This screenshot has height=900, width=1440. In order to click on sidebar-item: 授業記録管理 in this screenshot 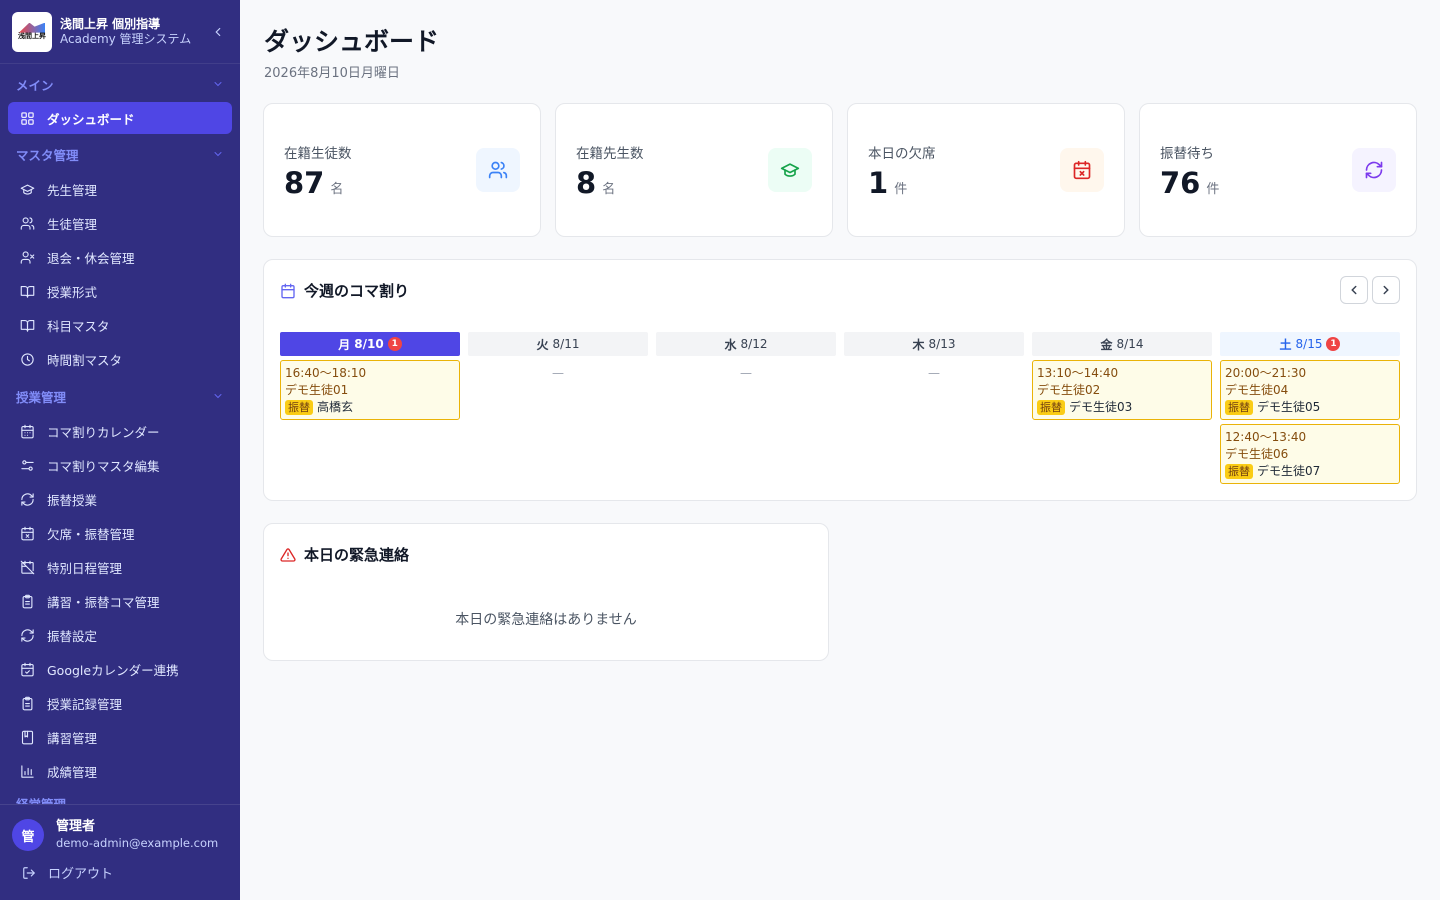, I will do `click(120, 703)`.